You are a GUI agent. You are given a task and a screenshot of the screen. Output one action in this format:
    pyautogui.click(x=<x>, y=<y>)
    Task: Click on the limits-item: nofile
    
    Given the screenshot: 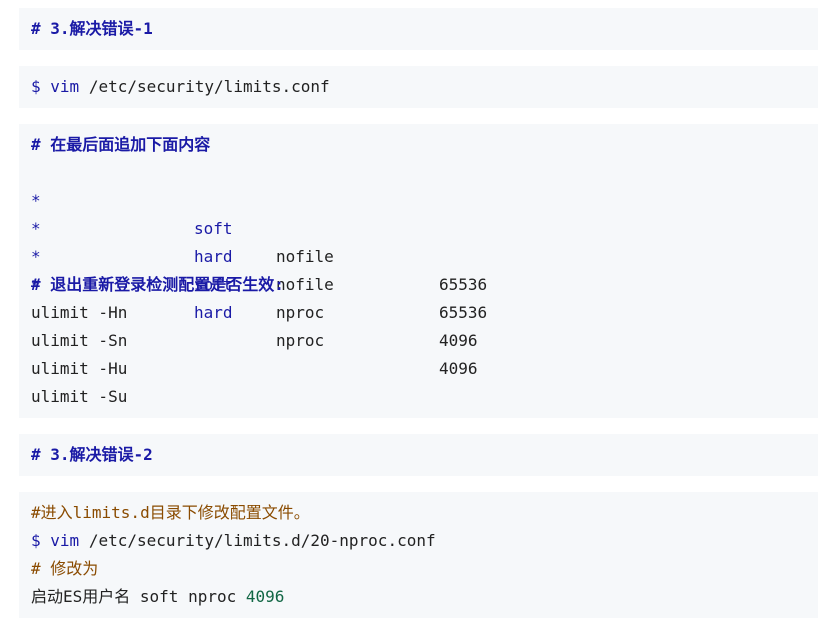 What is the action you would take?
    pyautogui.click(x=305, y=284)
    